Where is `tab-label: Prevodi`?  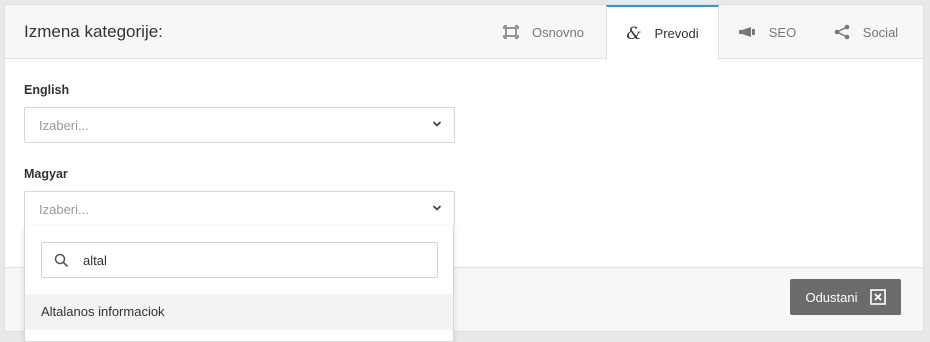 tab-label: Prevodi is located at coordinates (676, 33).